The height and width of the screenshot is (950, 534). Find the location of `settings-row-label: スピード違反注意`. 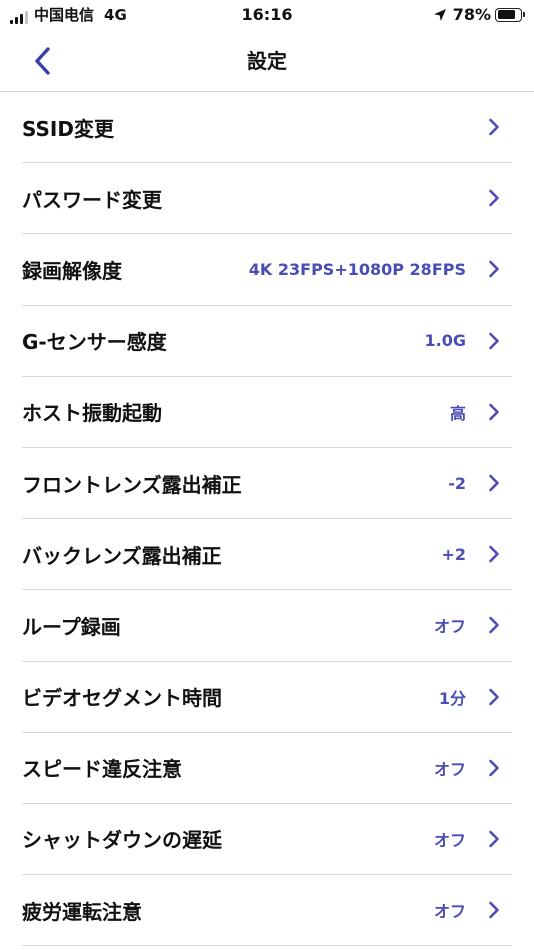

settings-row-label: スピード違反注意 is located at coordinates (102, 769).